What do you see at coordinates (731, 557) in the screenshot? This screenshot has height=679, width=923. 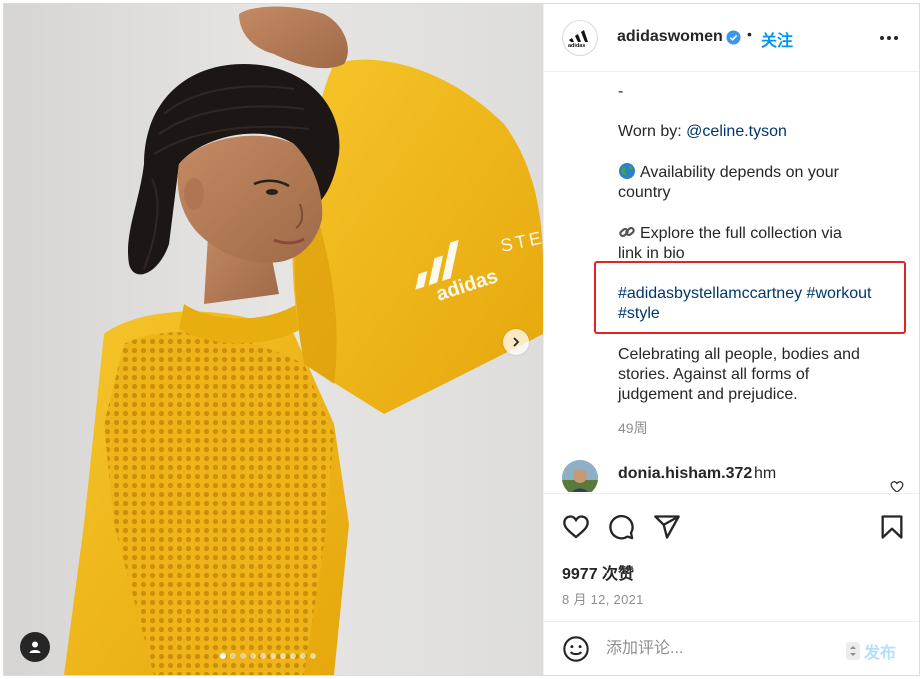 I see `post-actions: 9977 次赞 8 月 12, 2021` at bounding box center [731, 557].